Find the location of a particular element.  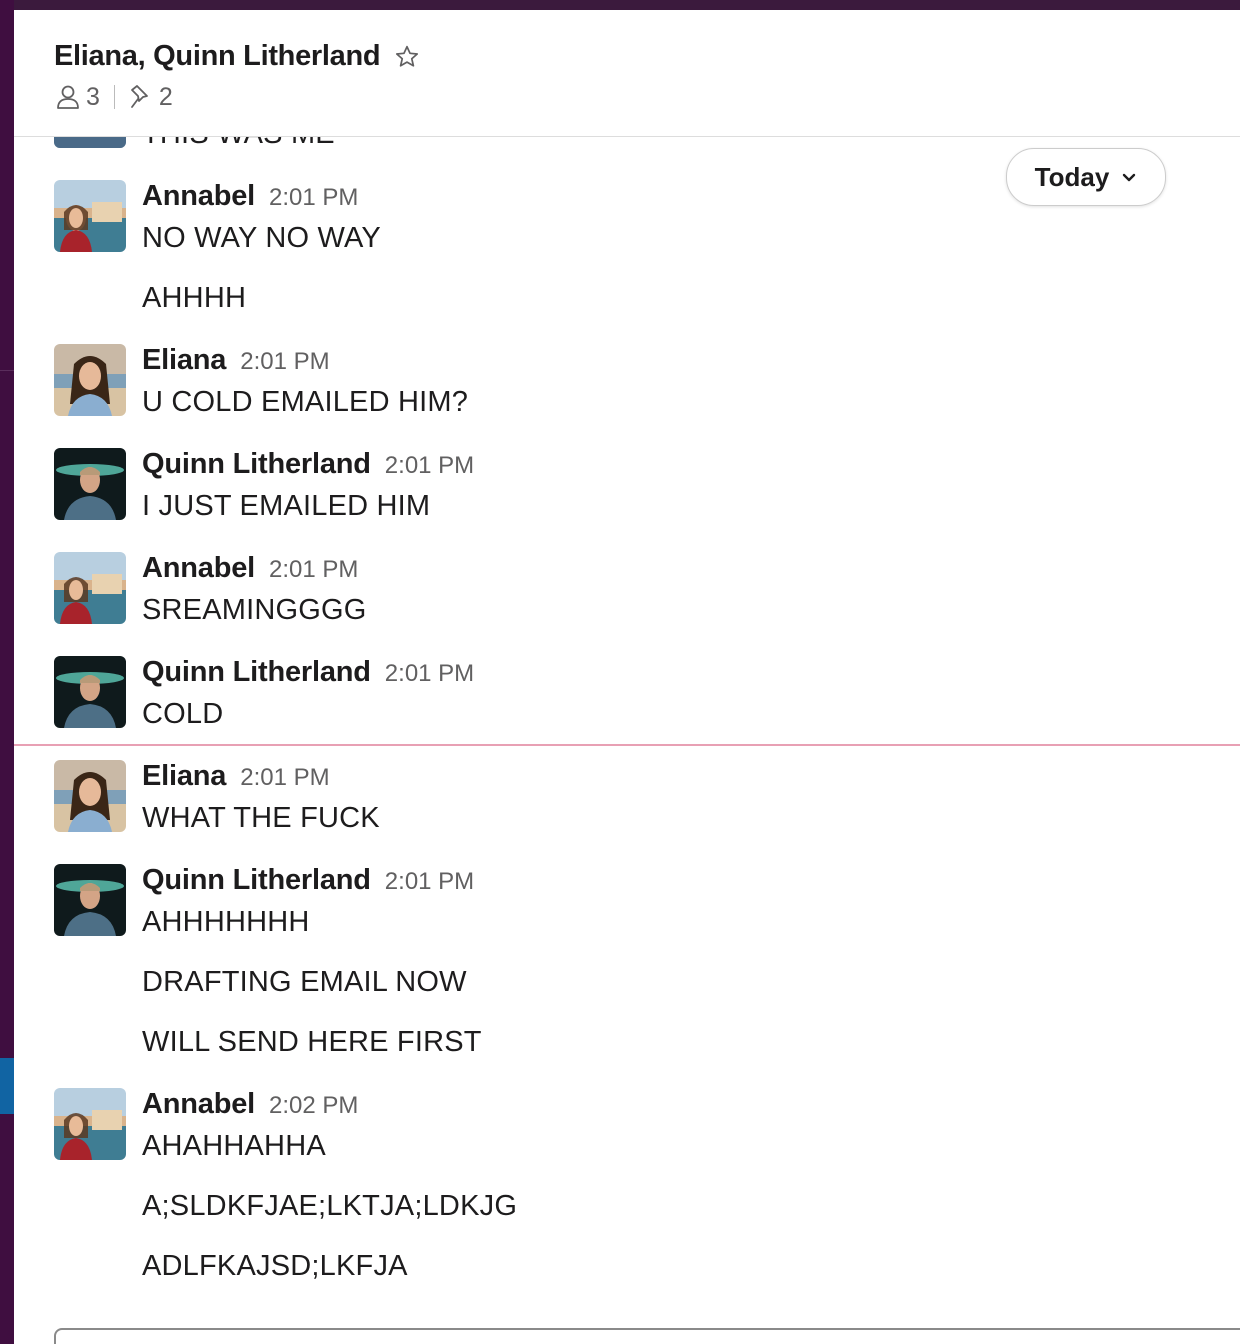

pinned-count: 2 is located at coordinates (166, 97).